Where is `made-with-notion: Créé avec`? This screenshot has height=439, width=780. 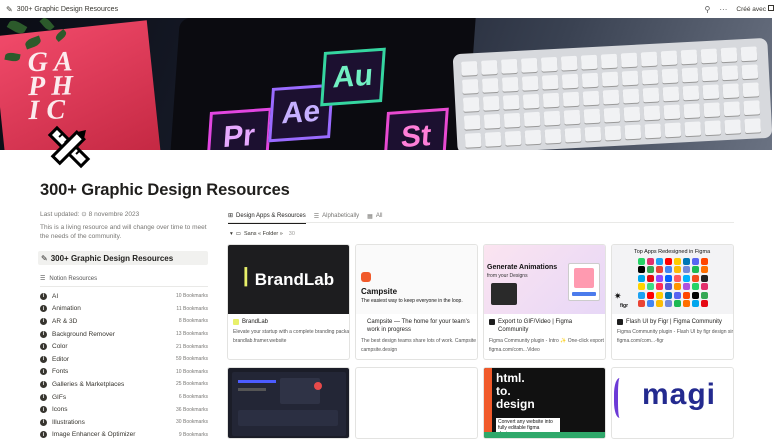
made-with-notion: Créé avec is located at coordinates (755, 9).